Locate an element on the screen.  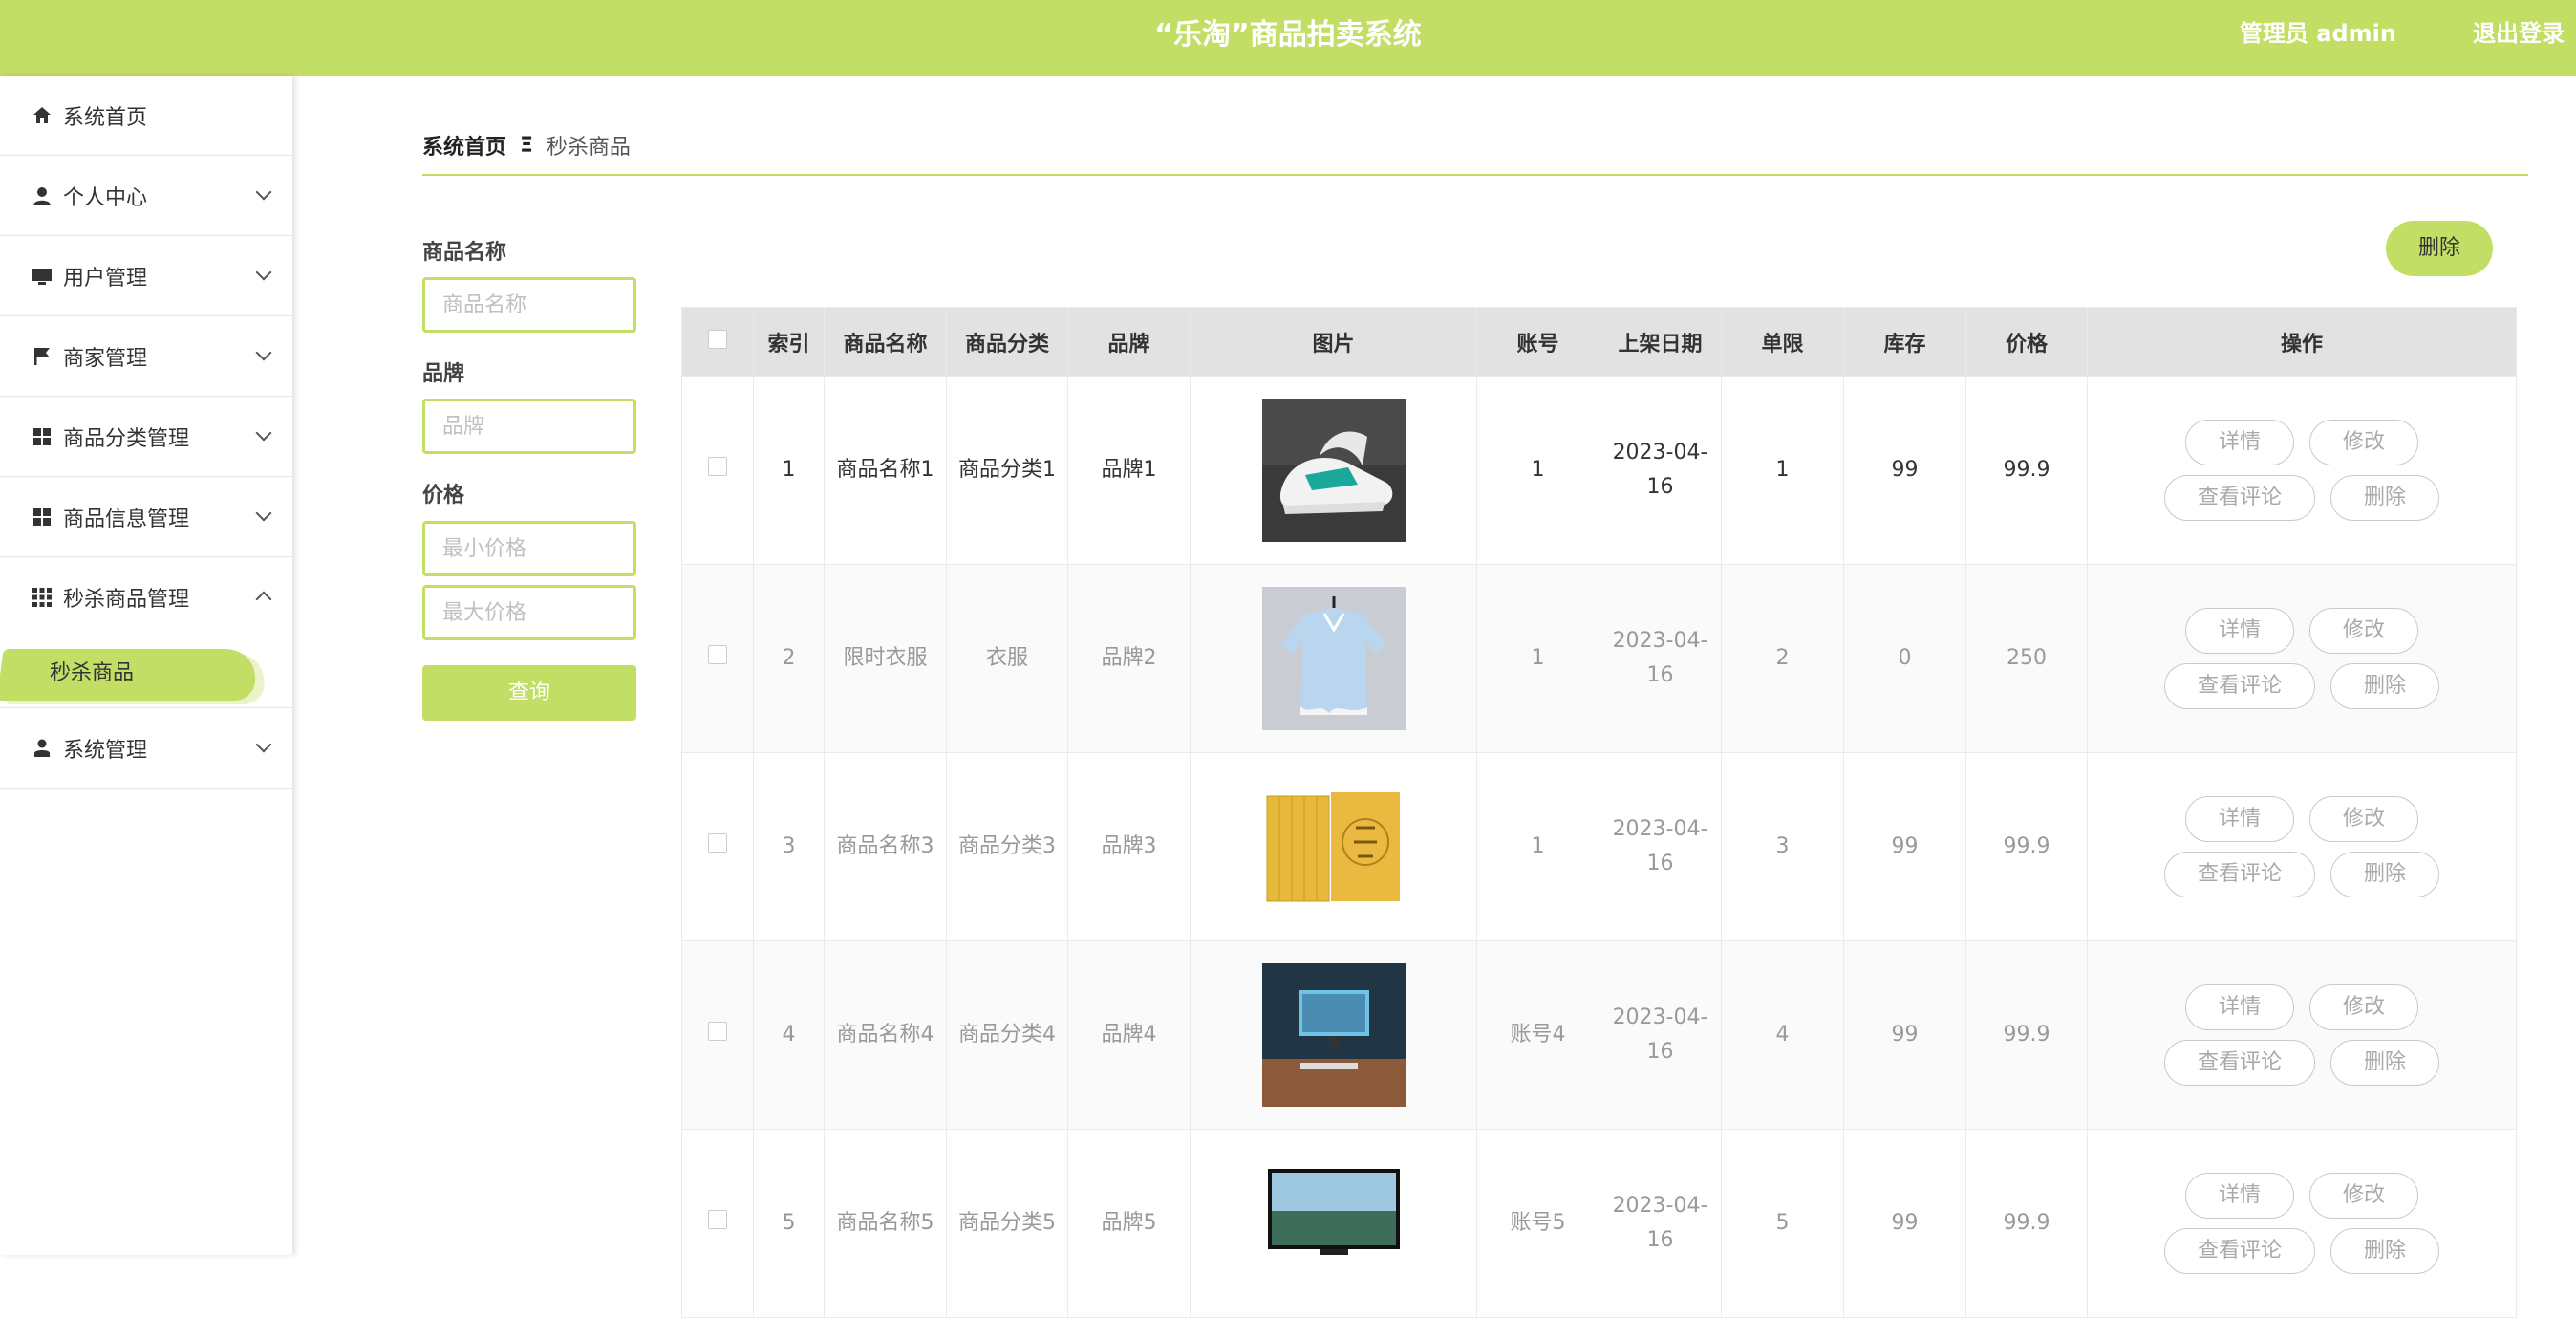
product-image-sneaker is located at coordinates (1333, 470).